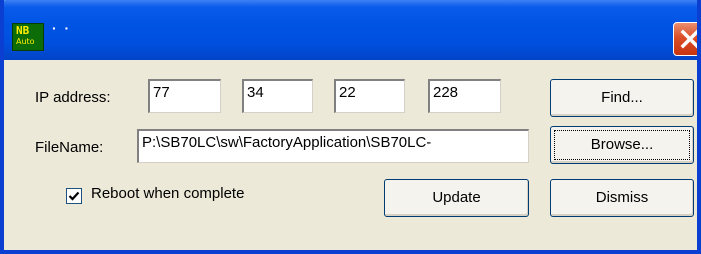 Image resolution: width=701 pixels, height=254 pixels. Describe the element at coordinates (167, 193) in the screenshot. I see `reboot-label: Reboot when complete` at that location.